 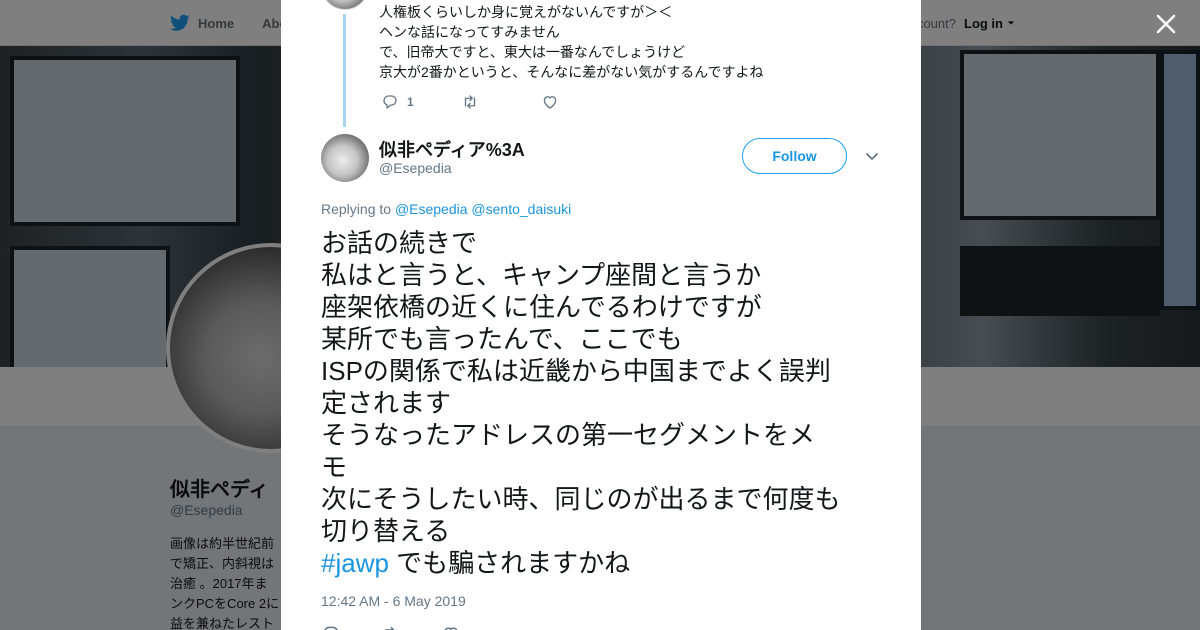 What do you see at coordinates (355, 563) in the screenshot?
I see `hashtag-link: #jawp` at bounding box center [355, 563].